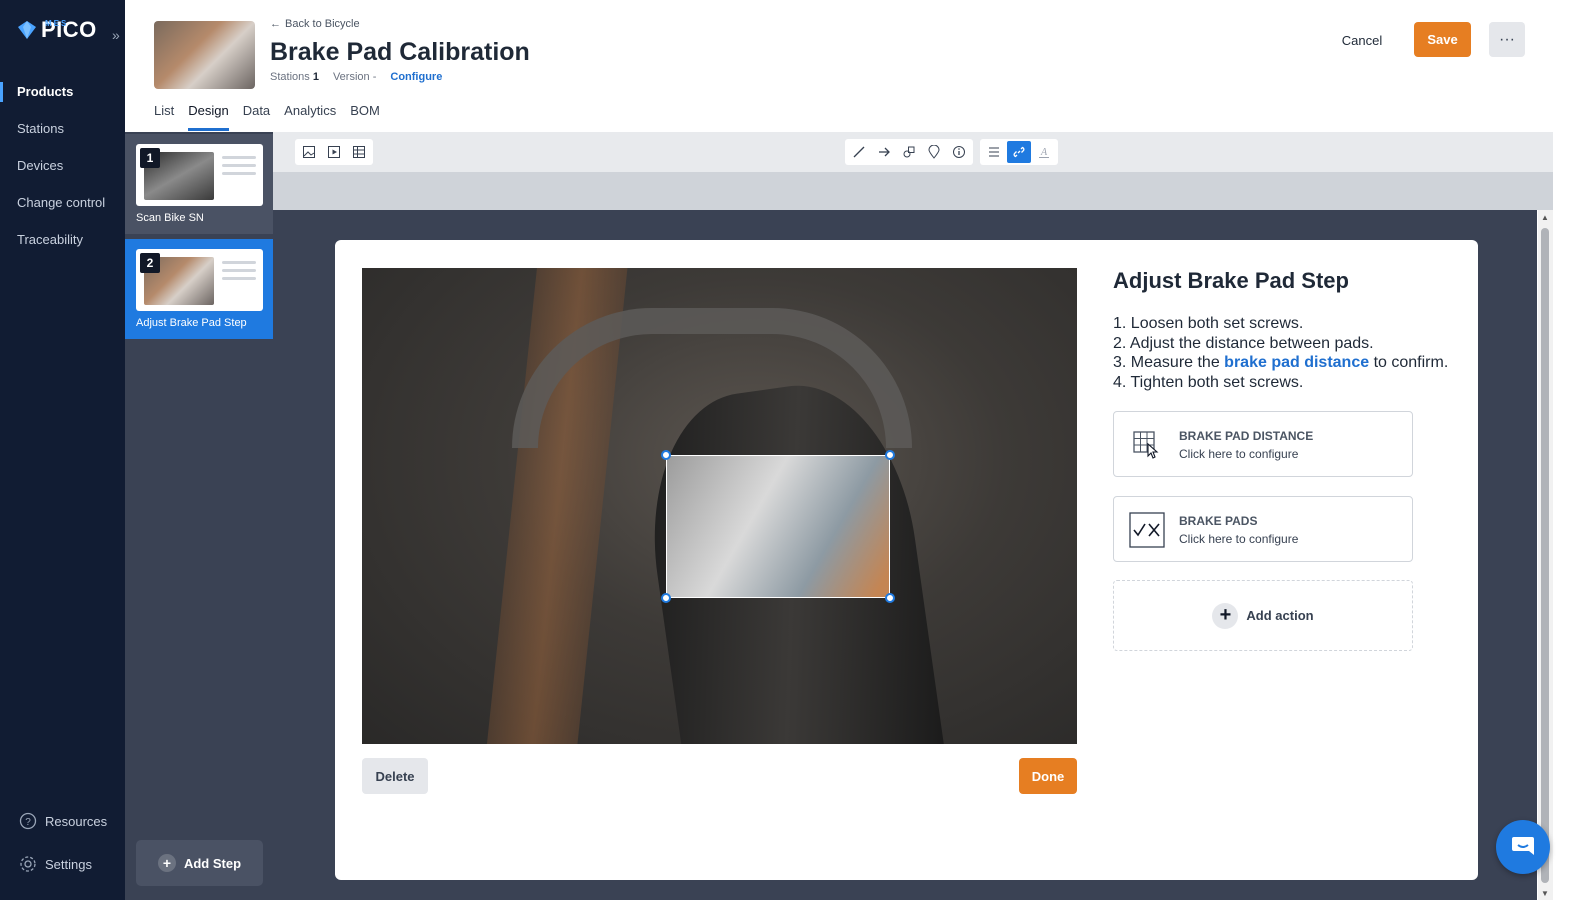  I want to click on tab-bar: List Design Data Analytics BOM, so click(274, 117).